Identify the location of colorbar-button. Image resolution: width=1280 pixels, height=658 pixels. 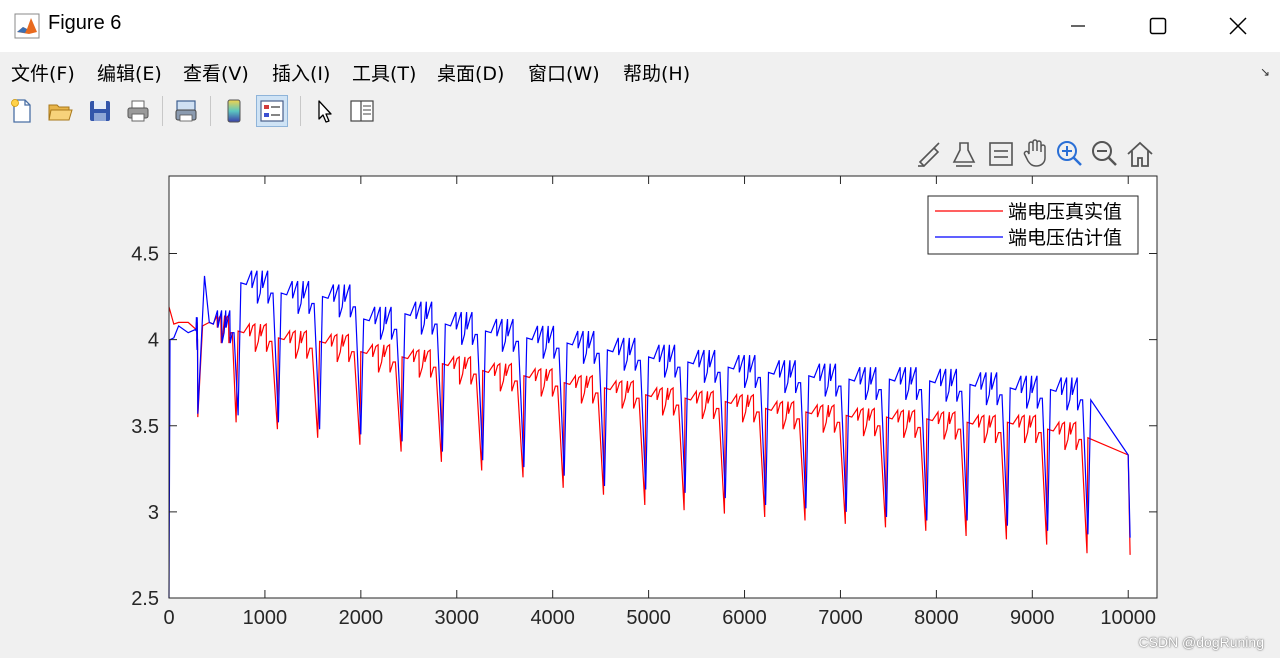
(234, 111).